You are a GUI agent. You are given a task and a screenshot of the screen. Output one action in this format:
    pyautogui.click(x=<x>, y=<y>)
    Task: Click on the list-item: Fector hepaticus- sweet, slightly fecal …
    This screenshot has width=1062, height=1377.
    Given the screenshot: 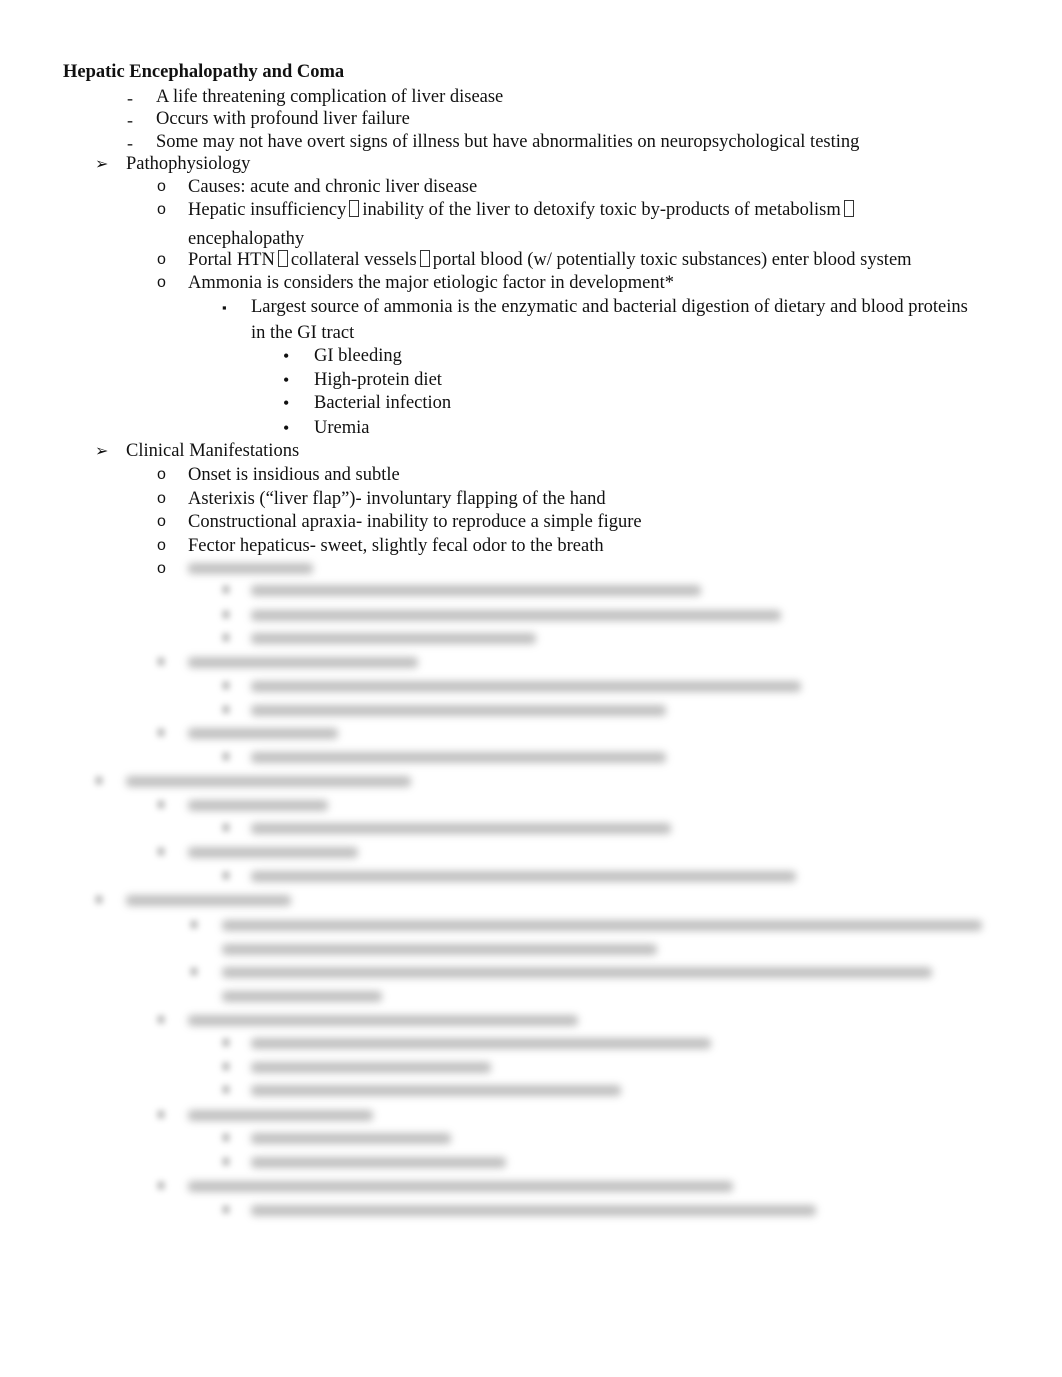 What is the action you would take?
    pyautogui.click(x=396, y=546)
    